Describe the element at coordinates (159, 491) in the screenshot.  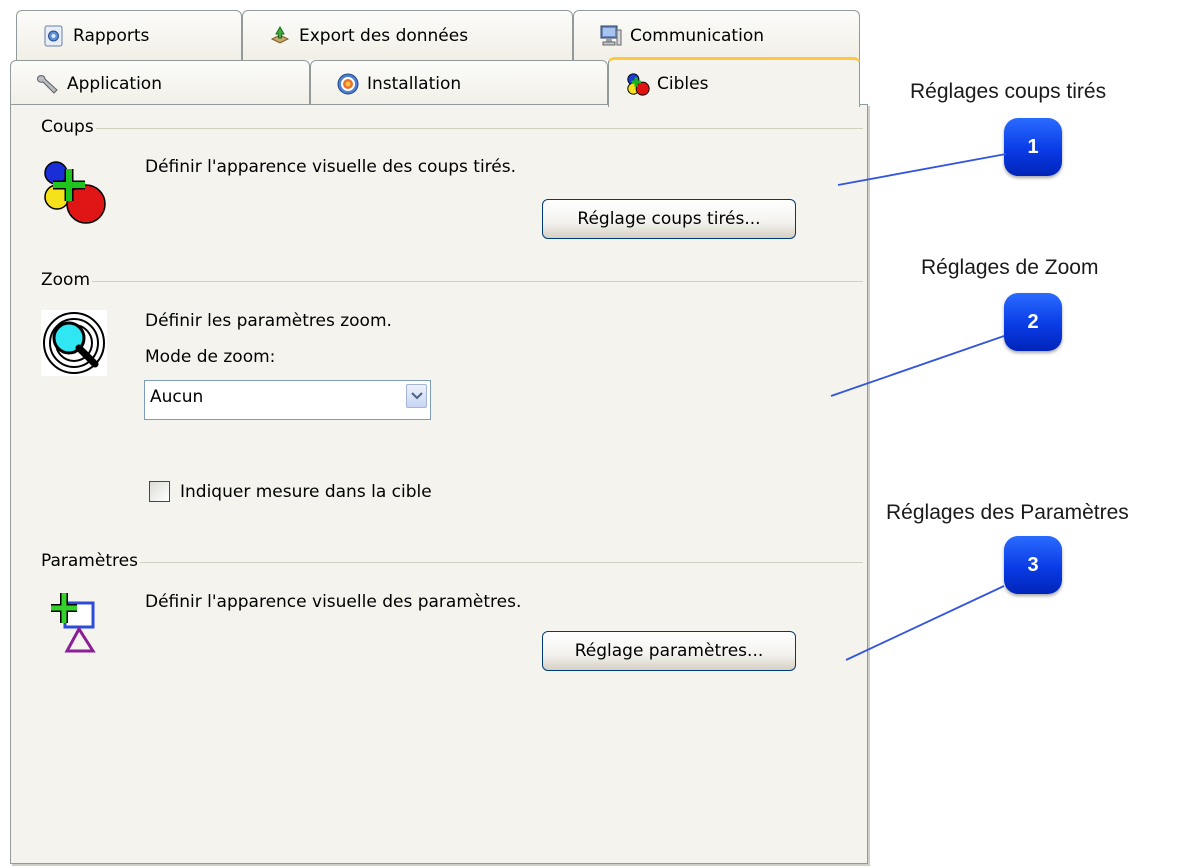
I see `indiquer-mesure-checkbox` at that location.